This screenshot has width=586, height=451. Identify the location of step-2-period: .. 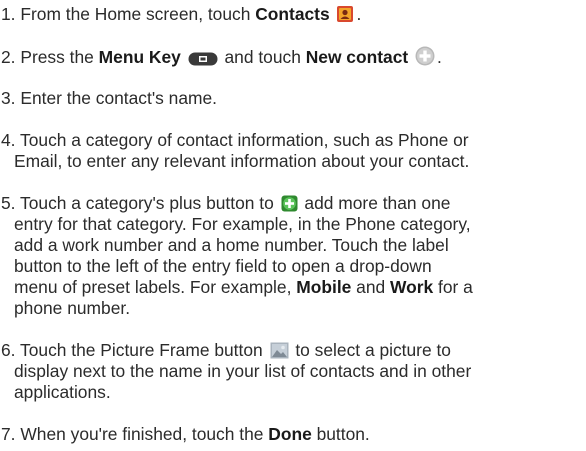
(439, 57).